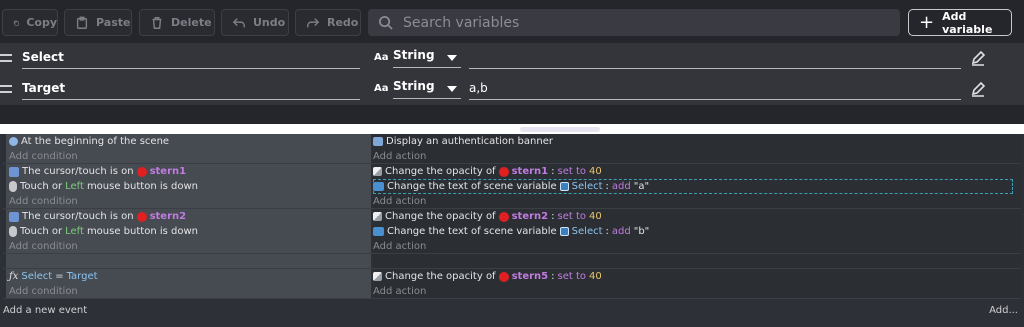 This screenshot has height=327, width=1024. I want to click on trash-icon, so click(157, 22).